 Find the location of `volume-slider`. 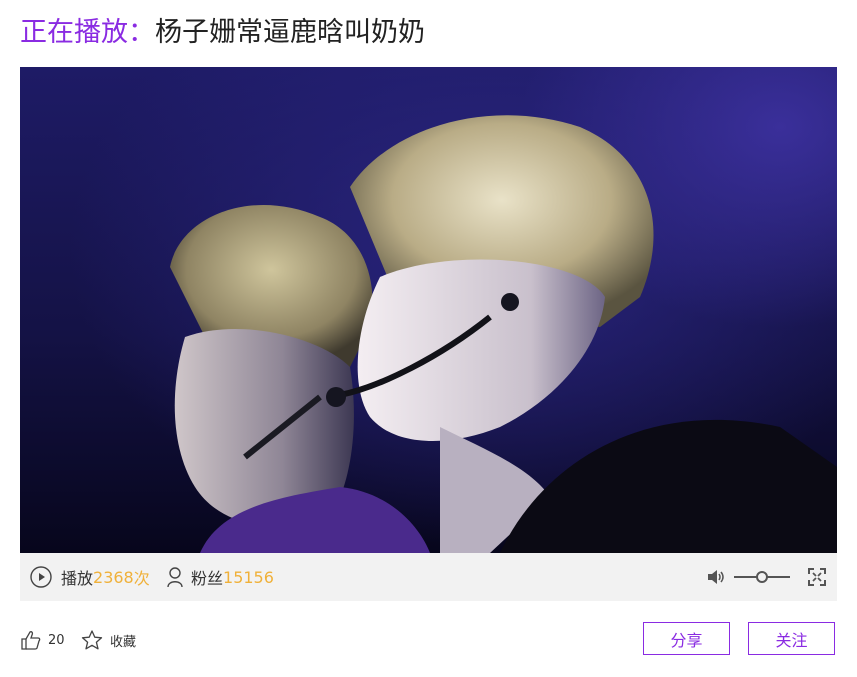

volume-slider is located at coordinates (762, 577).